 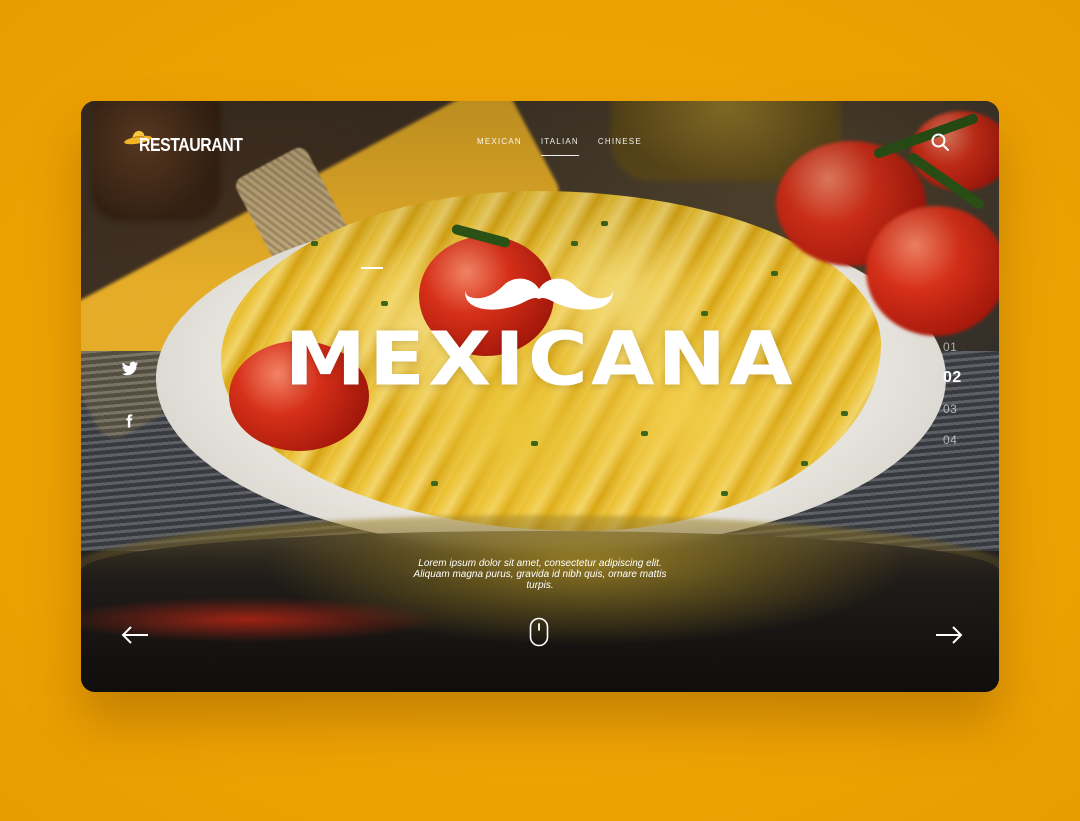 I want to click on arrow-right-icon, so click(x=949, y=635).